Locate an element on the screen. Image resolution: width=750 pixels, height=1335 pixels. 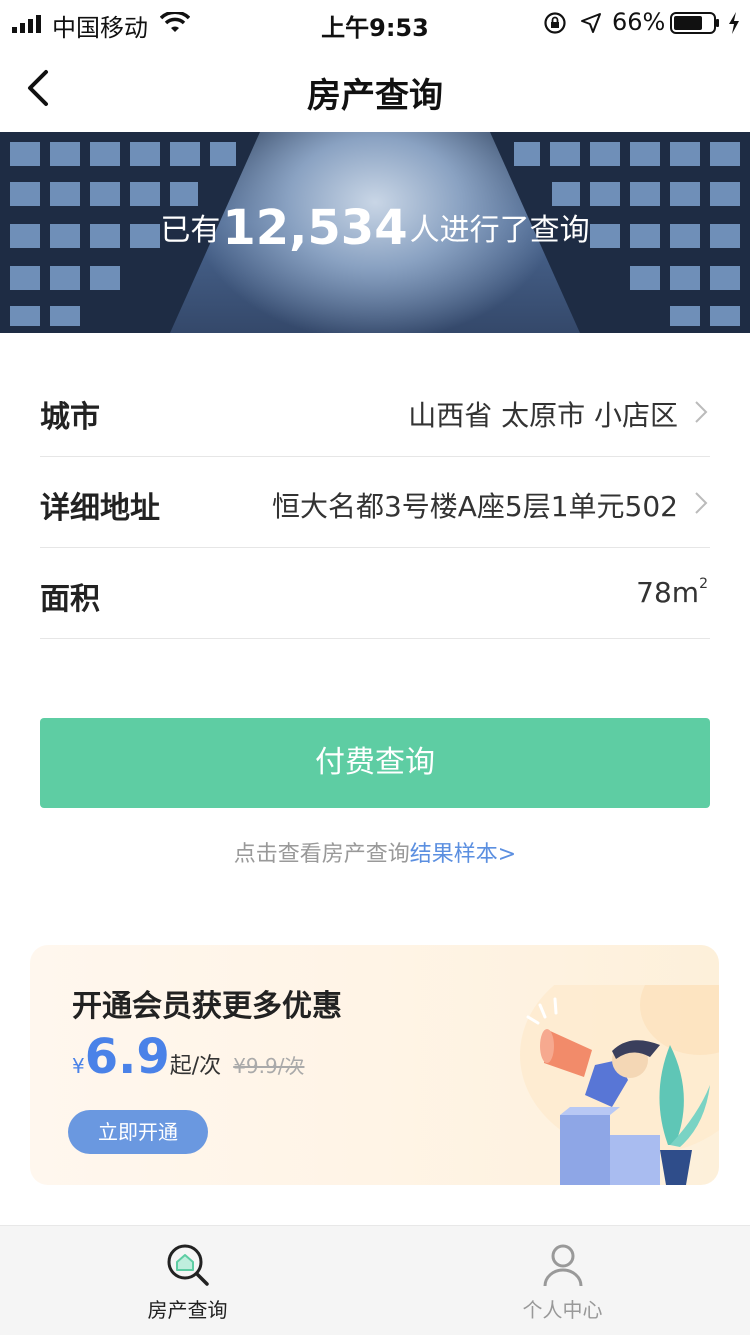
location-icon is located at coordinates (591, 23).